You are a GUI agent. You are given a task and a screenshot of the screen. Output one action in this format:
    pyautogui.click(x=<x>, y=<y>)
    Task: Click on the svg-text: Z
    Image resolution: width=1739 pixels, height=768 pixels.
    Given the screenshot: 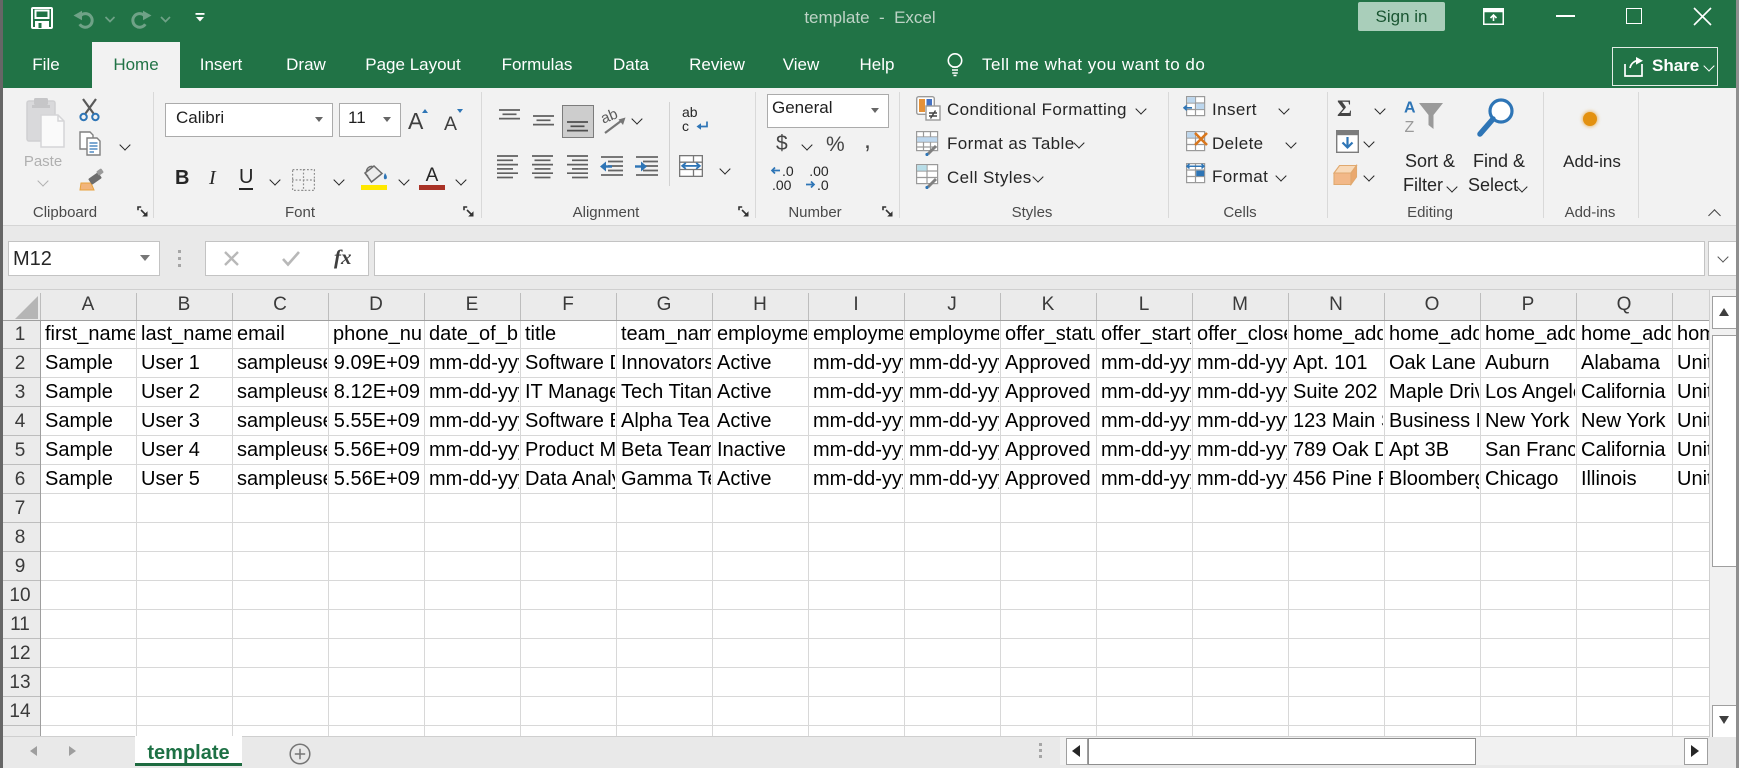 What is the action you would take?
    pyautogui.click(x=1410, y=126)
    